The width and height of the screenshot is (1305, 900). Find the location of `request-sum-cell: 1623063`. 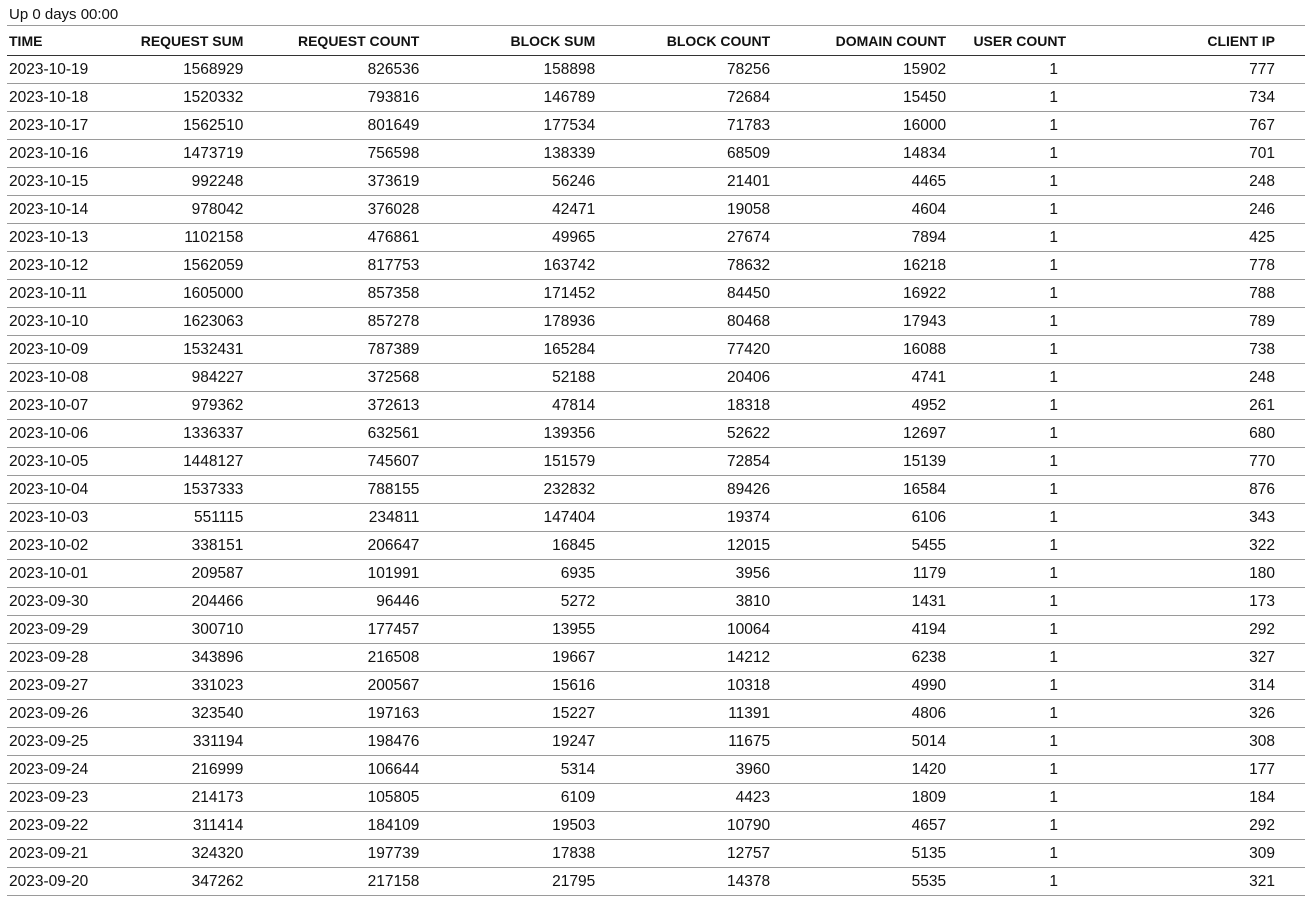

request-sum-cell: 1623063 is located at coordinates (189, 321).